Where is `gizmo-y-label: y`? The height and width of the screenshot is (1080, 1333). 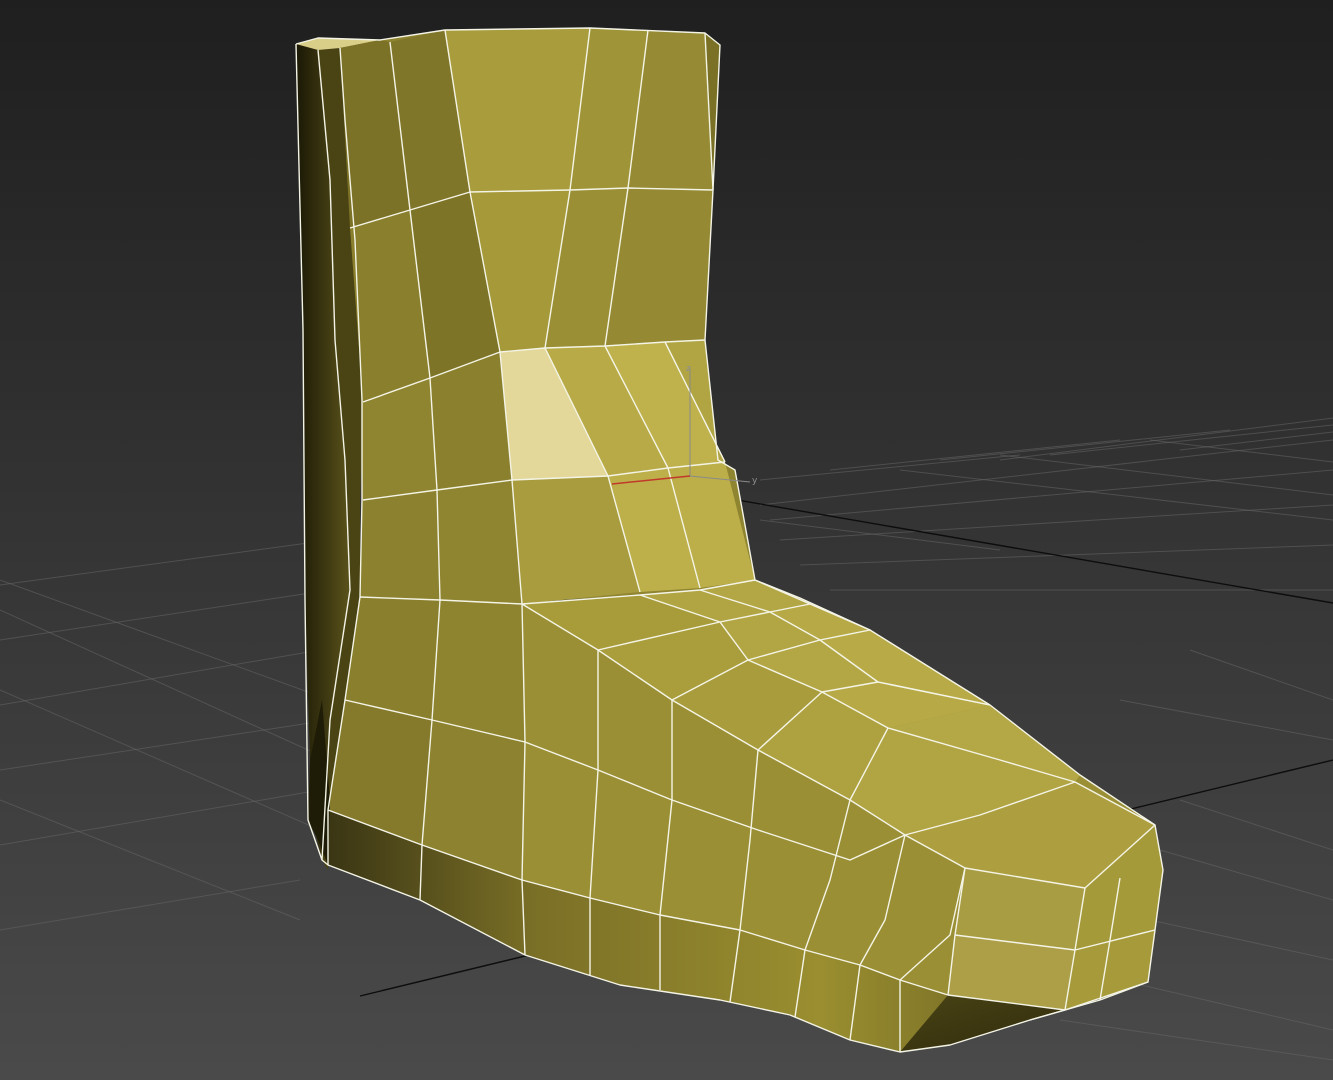 gizmo-y-label: y is located at coordinates (755, 481).